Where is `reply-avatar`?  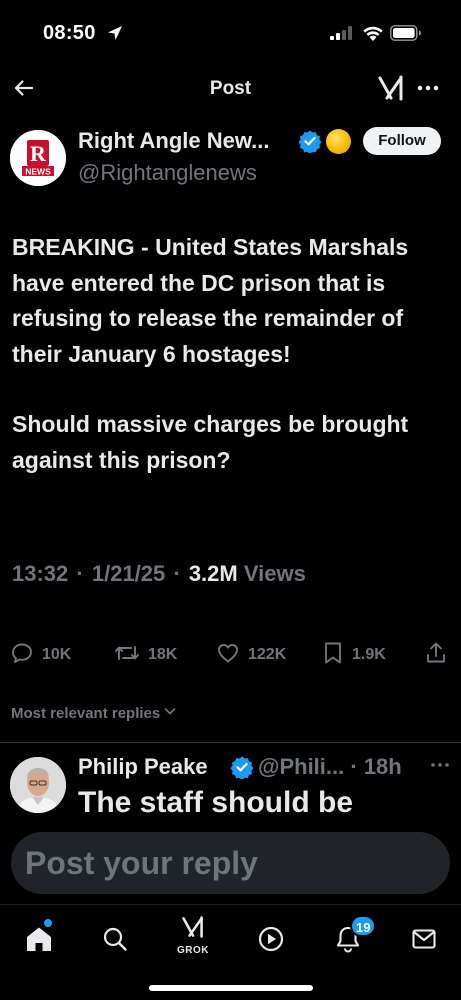
reply-avatar is located at coordinates (38, 785).